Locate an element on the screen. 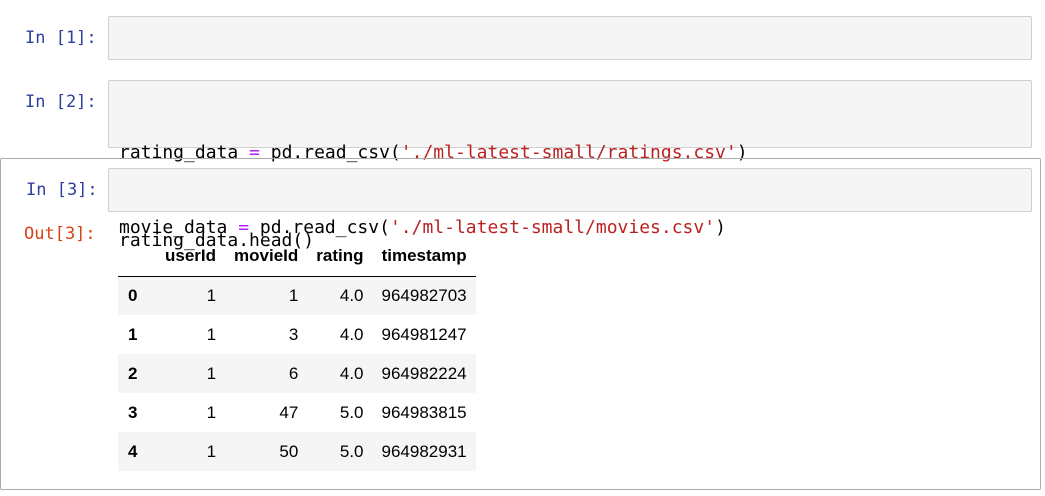 This screenshot has width=1045, height=496. column-header-userid: userId is located at coordinates (191, 256).